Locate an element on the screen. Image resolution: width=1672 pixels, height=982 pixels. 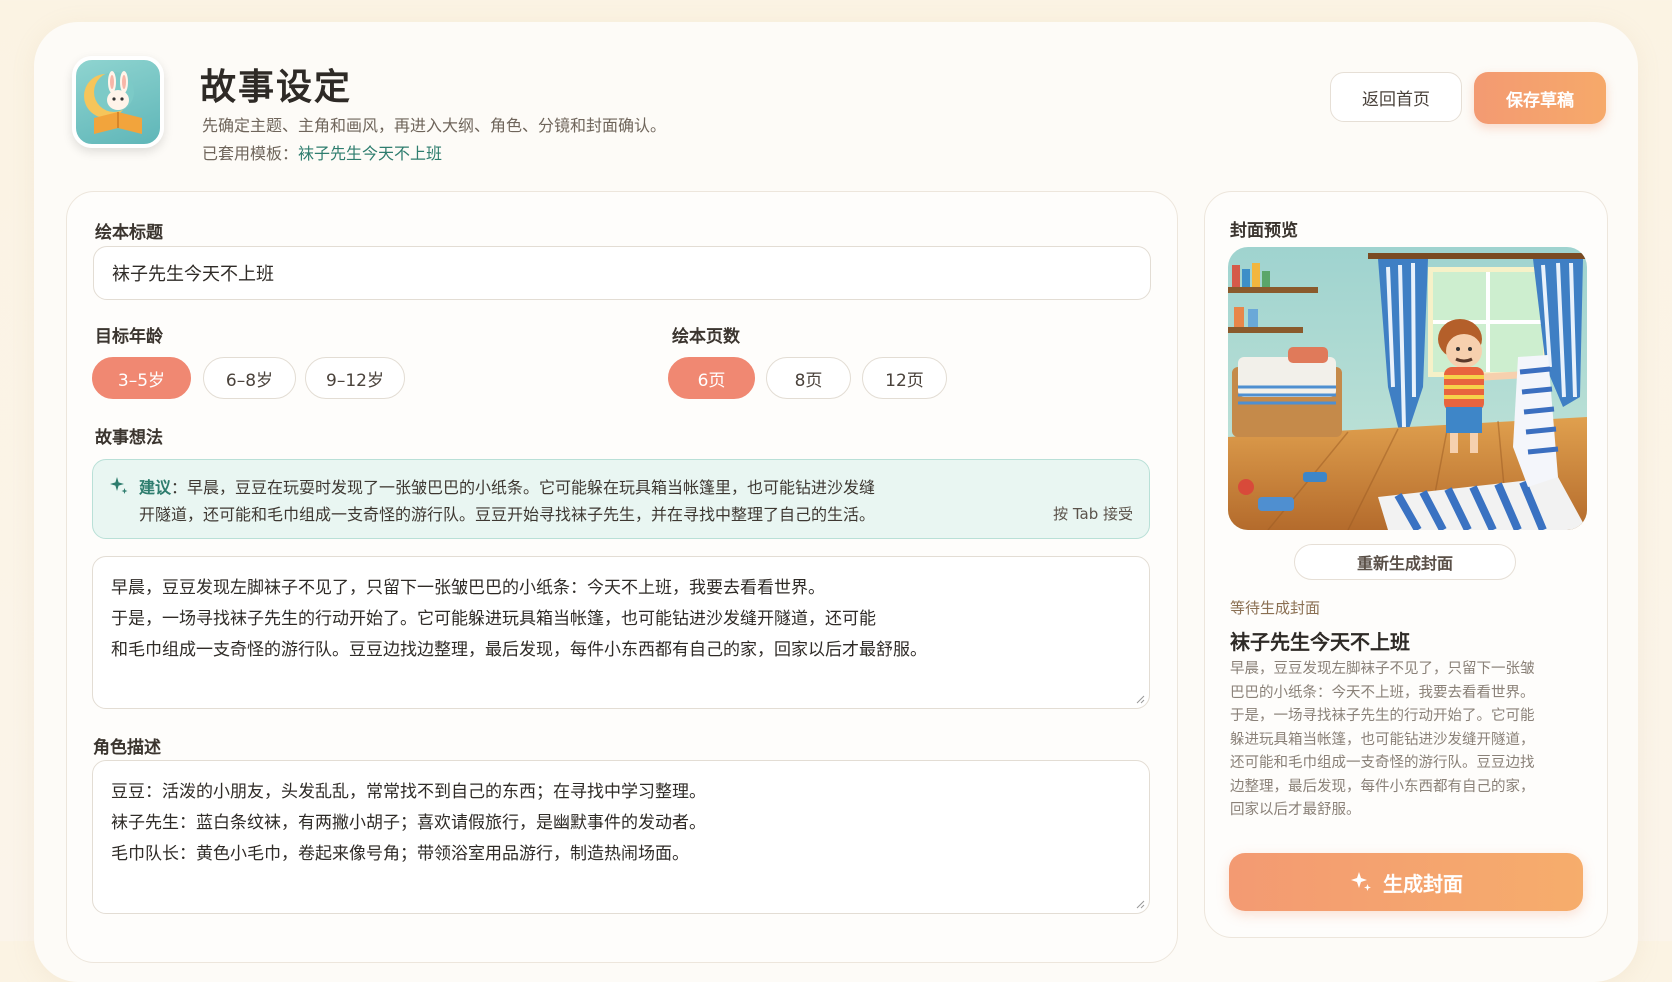
character-line: 袜子先生：蓝白条纹袜，有两撇小胡子；喜欢请假旅行，是幽默事件的发动者。 is located at coordinates (408, 823).